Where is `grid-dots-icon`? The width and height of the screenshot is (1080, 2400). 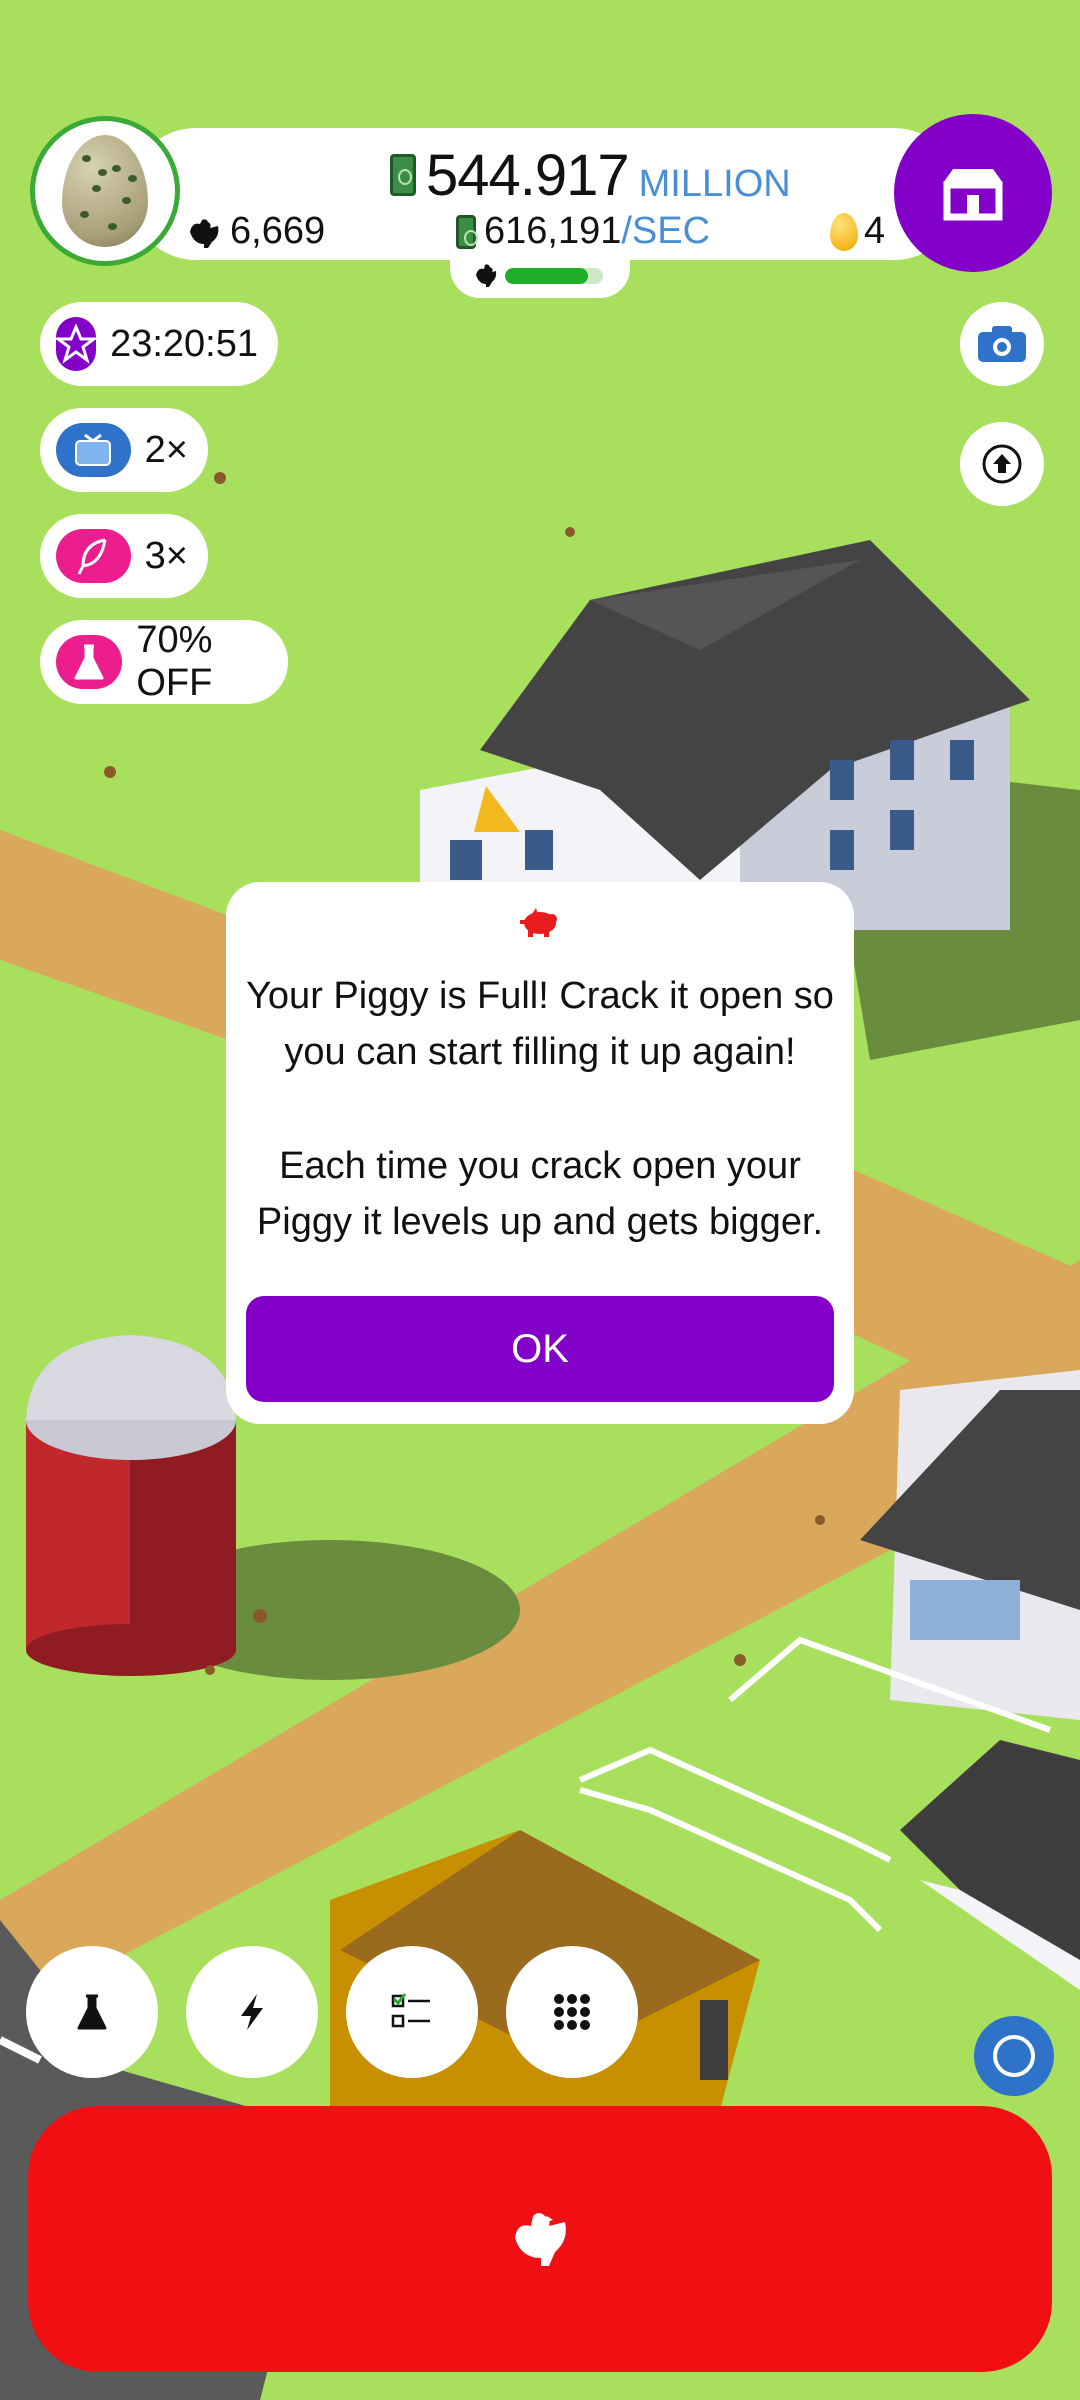 grid-dots-icon is located at coordinates (572, 2012).